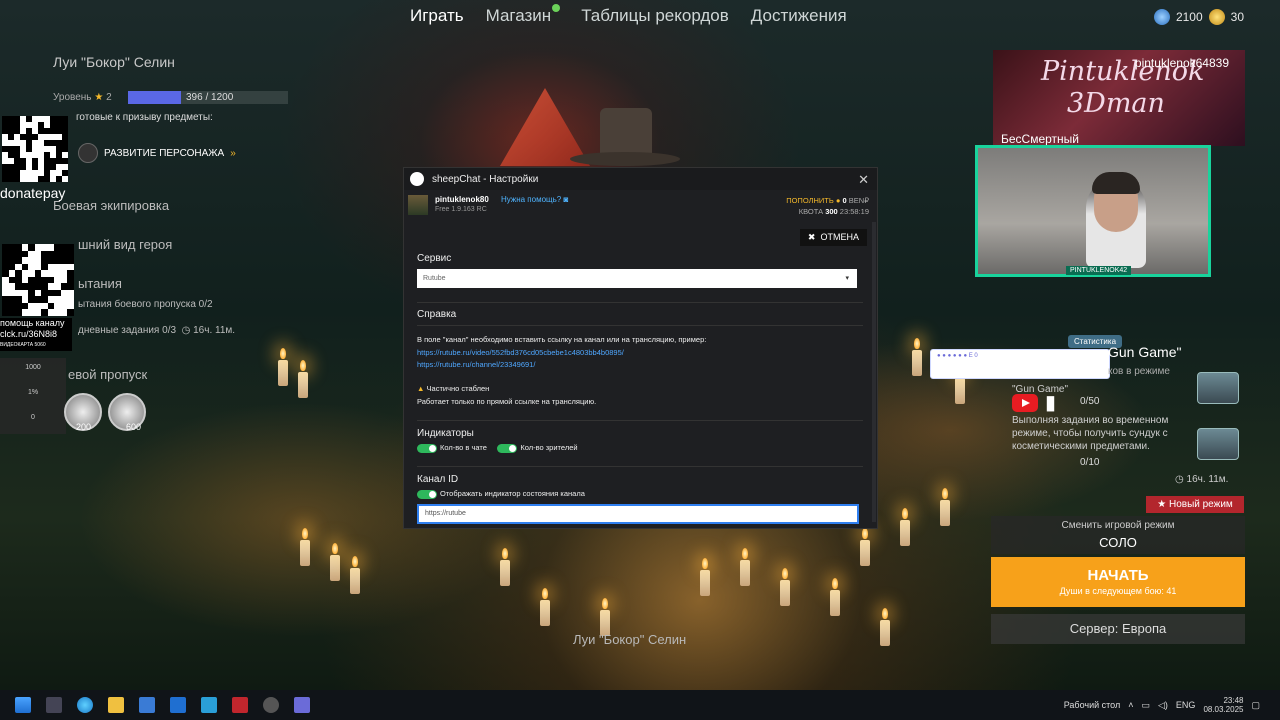 This screenshot has width=1280, height=720. Describe the element at coordinates (637, 278) in the screenshot. I see `service-select: Rutube ▾` at that location.